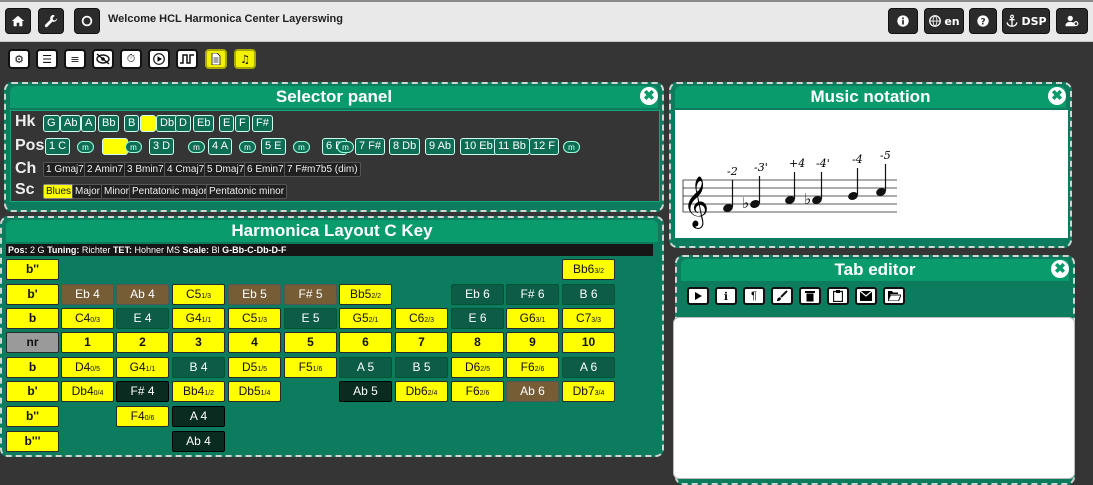 The height and width of the screenshot is (485, 1093). Describe the element at coordinates (142, 318) in the screenshot. I see `note-cell: E 4` at that location.